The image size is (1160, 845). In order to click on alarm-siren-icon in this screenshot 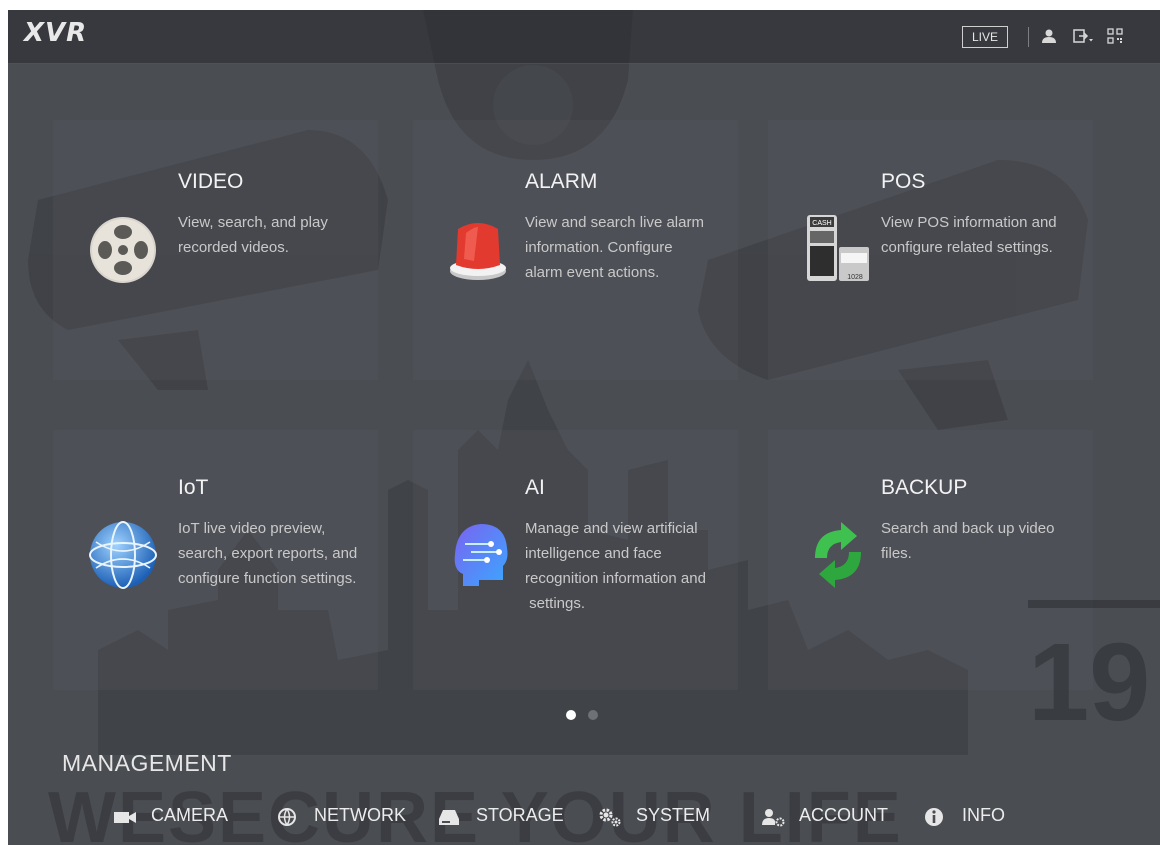, I will do `click(478, 251)`.